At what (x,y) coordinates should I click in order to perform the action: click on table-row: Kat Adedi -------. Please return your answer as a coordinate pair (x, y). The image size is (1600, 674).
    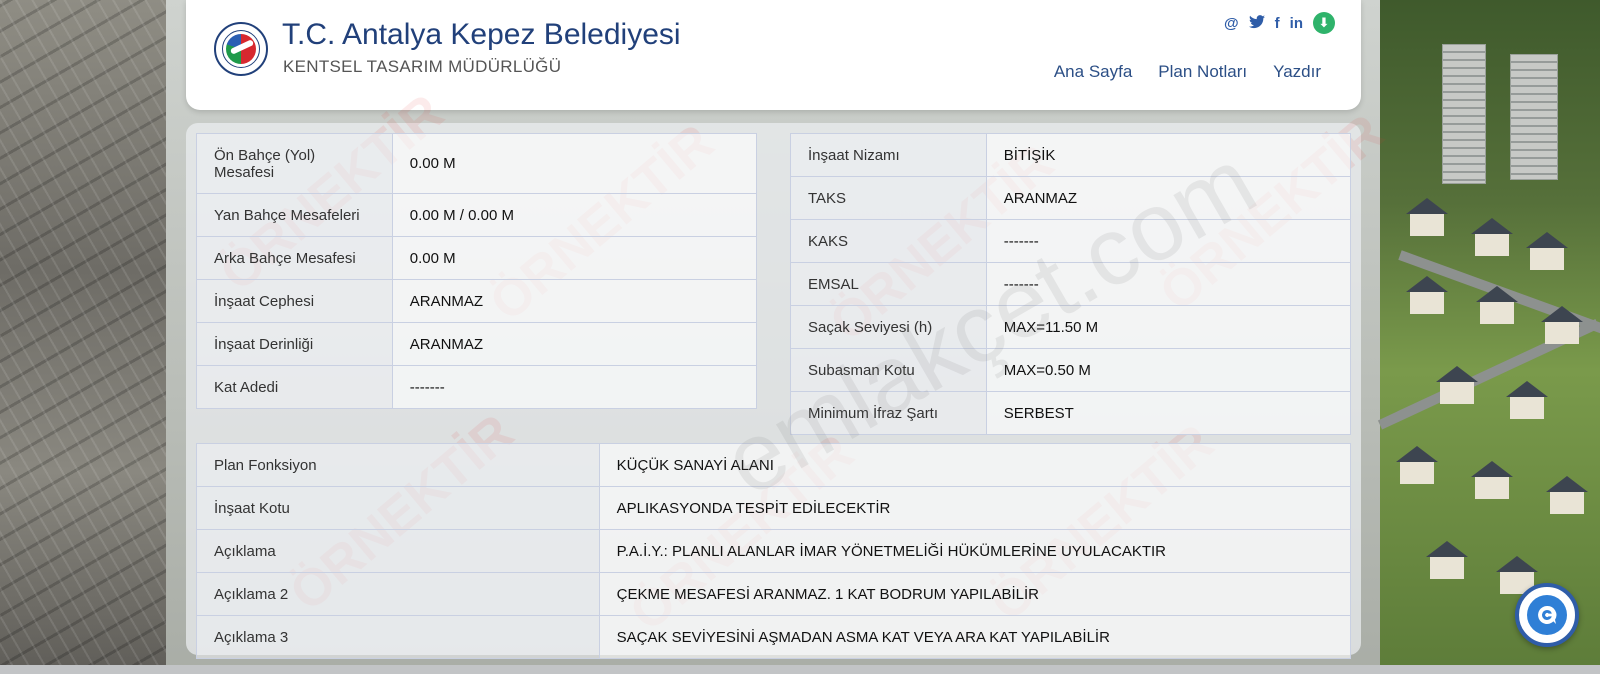
    Looking at the image, I should click on (477, 387).